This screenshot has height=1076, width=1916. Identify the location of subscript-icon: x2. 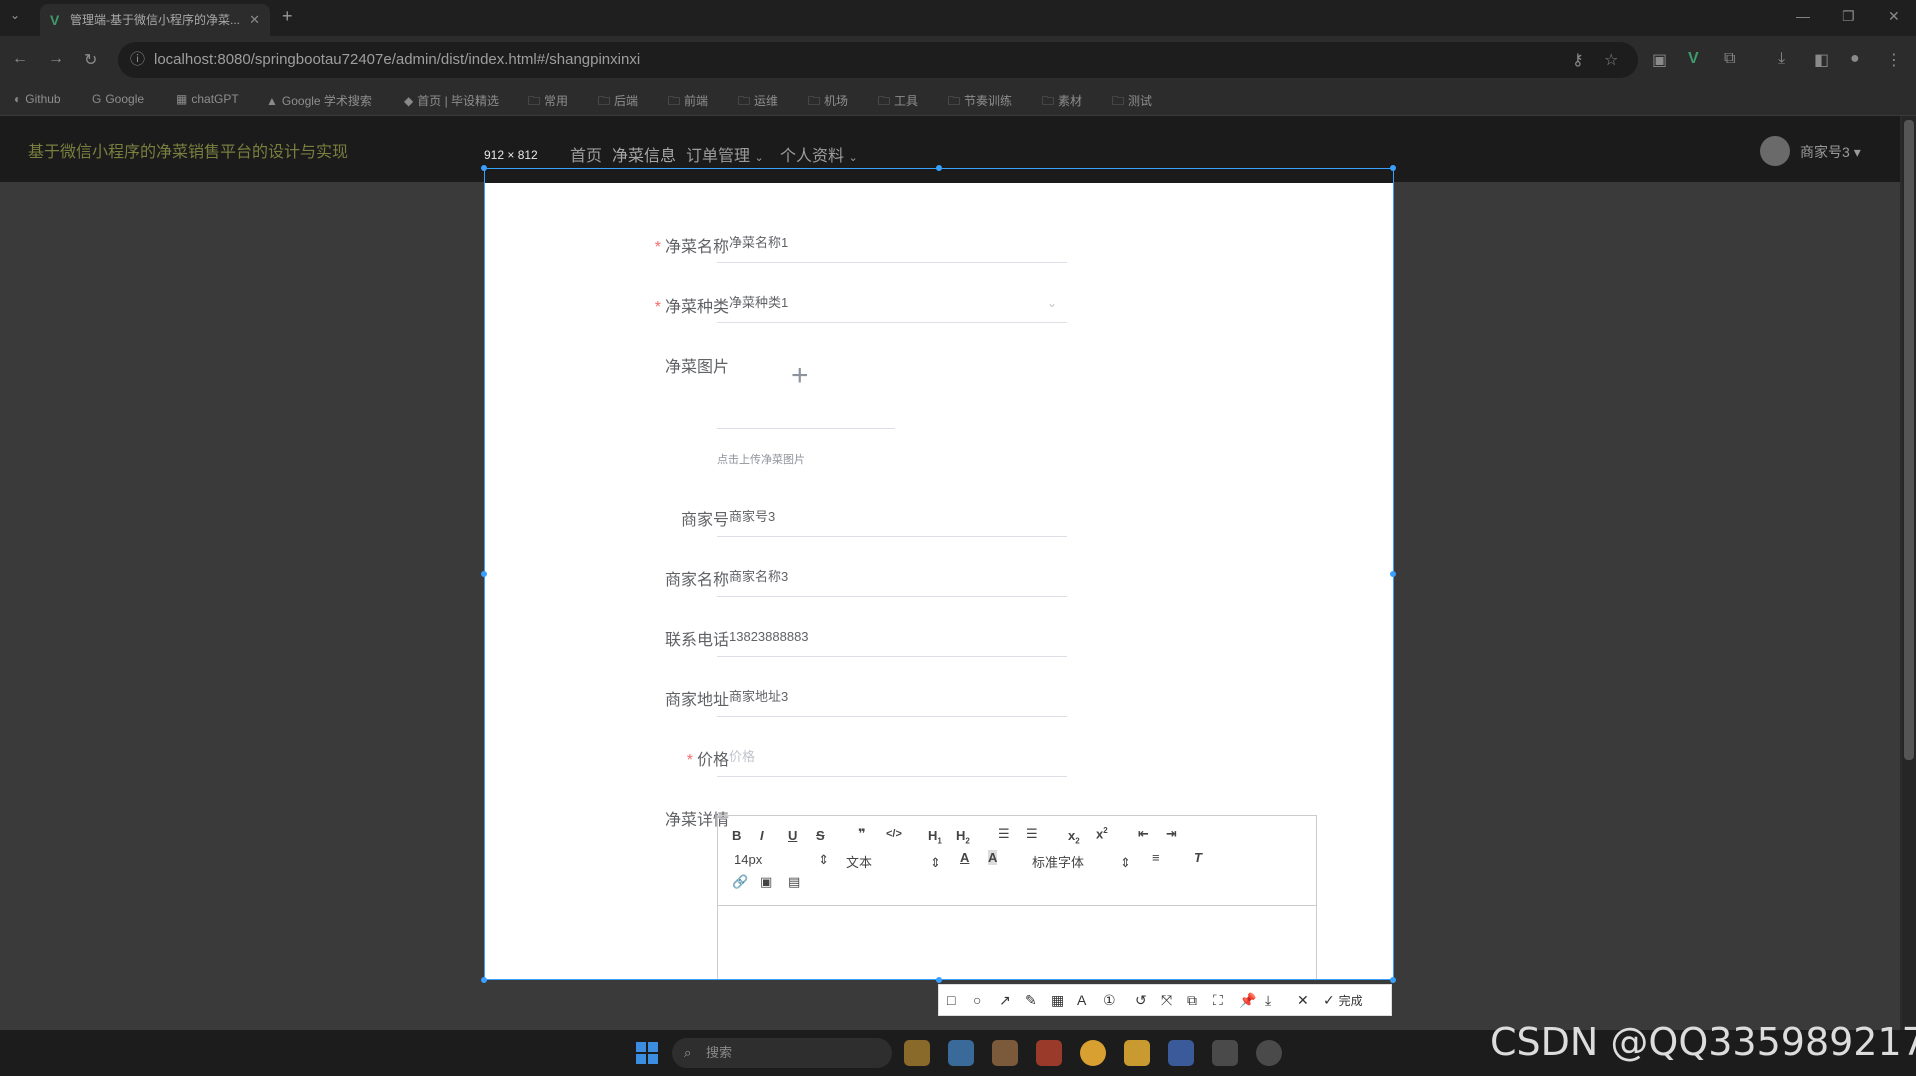
(1074, 837).